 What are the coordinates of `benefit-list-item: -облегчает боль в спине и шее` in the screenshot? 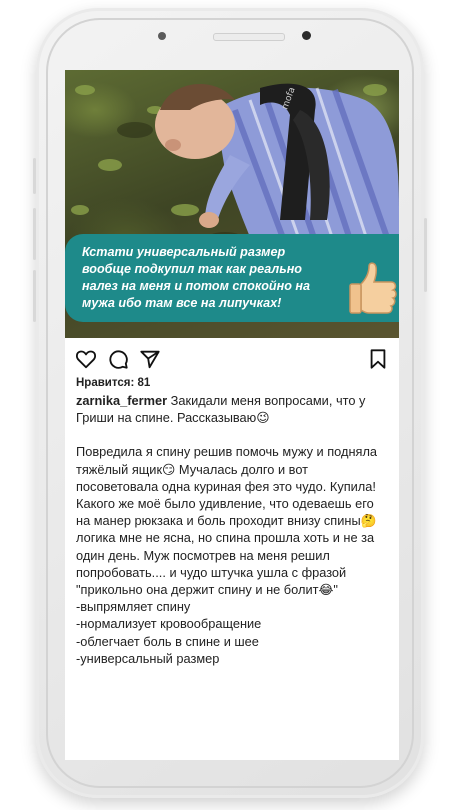 It's located at (167, 641).